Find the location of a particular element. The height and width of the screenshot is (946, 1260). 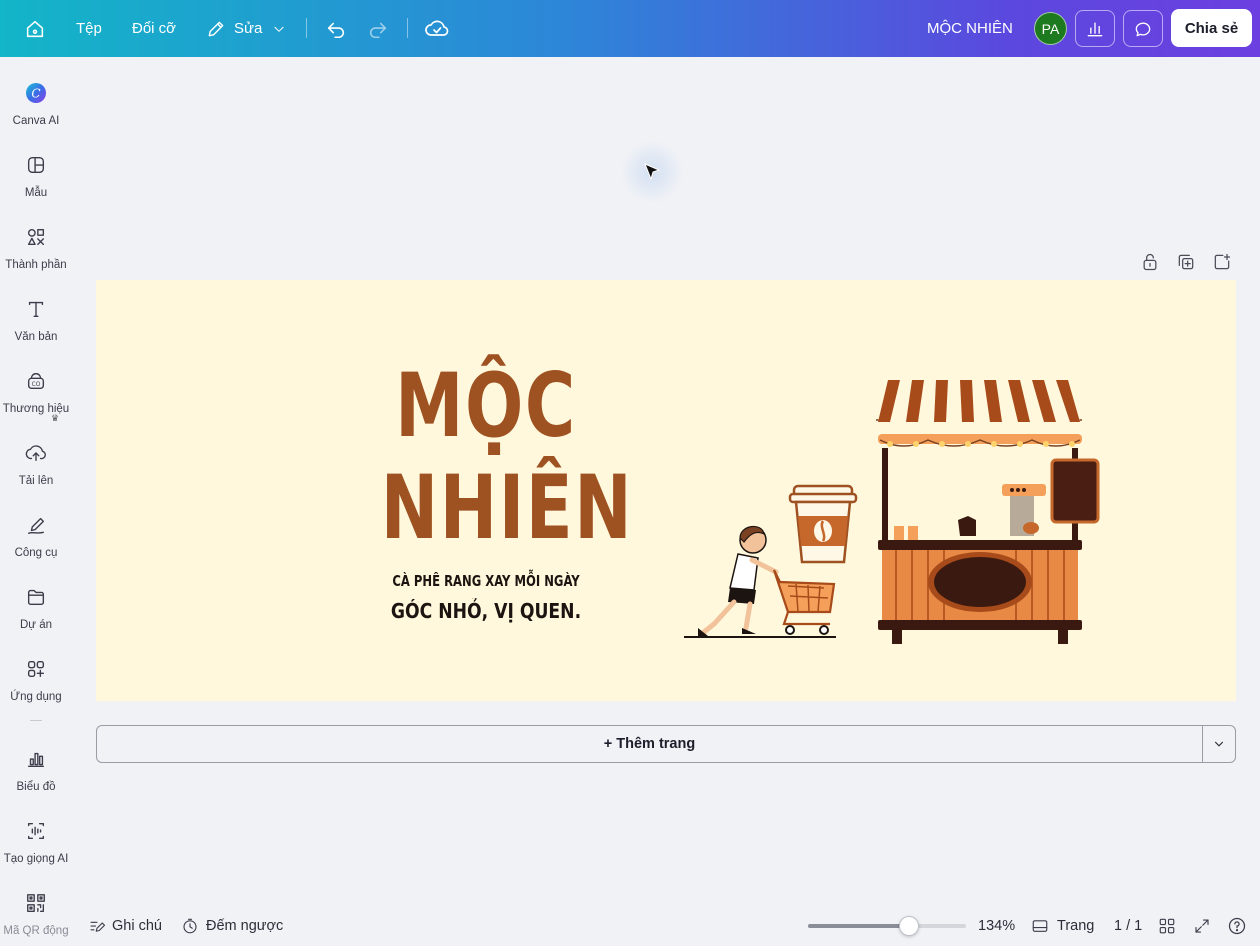

sidebar-item-label: Thành phần is located at coordinates (36, 265).